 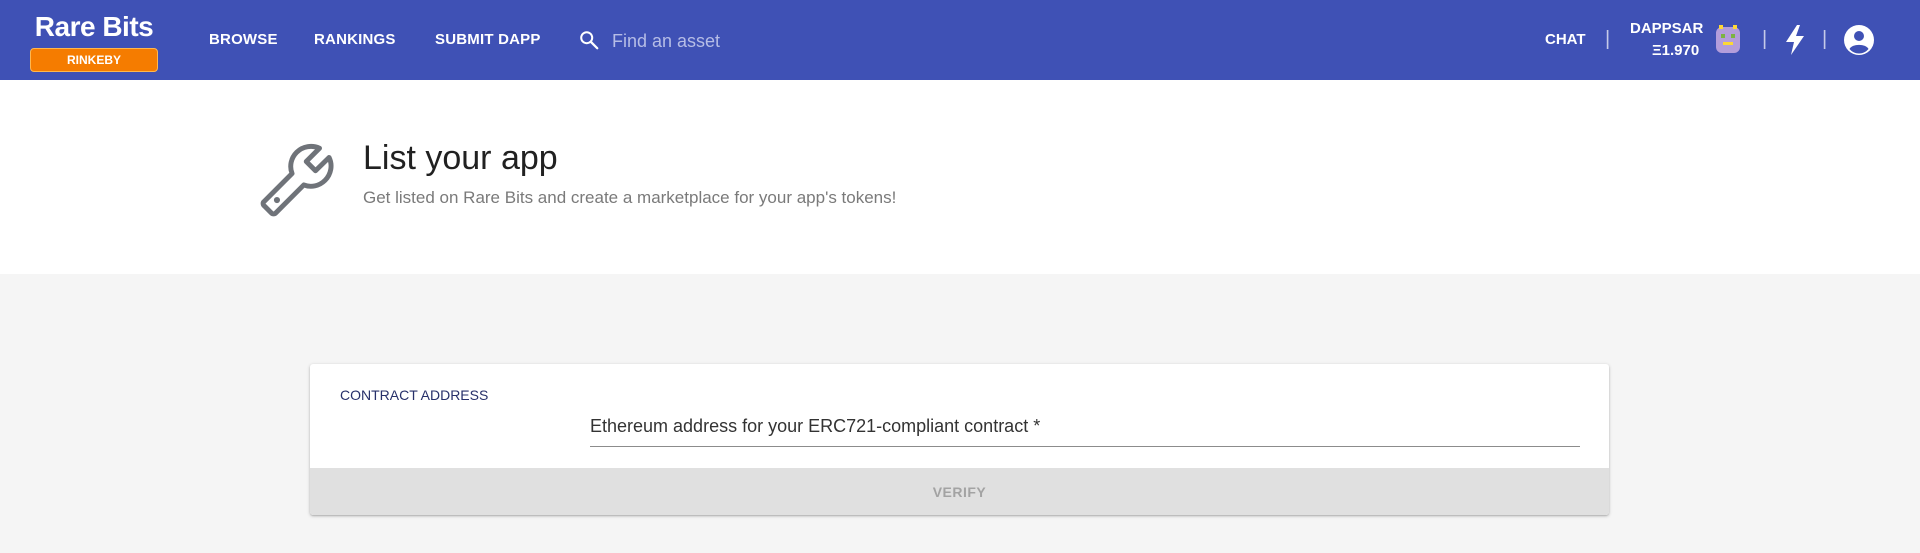 I want to click on contract-address-label: CONTRACT ADDRESS, so click(x=414, y=395).